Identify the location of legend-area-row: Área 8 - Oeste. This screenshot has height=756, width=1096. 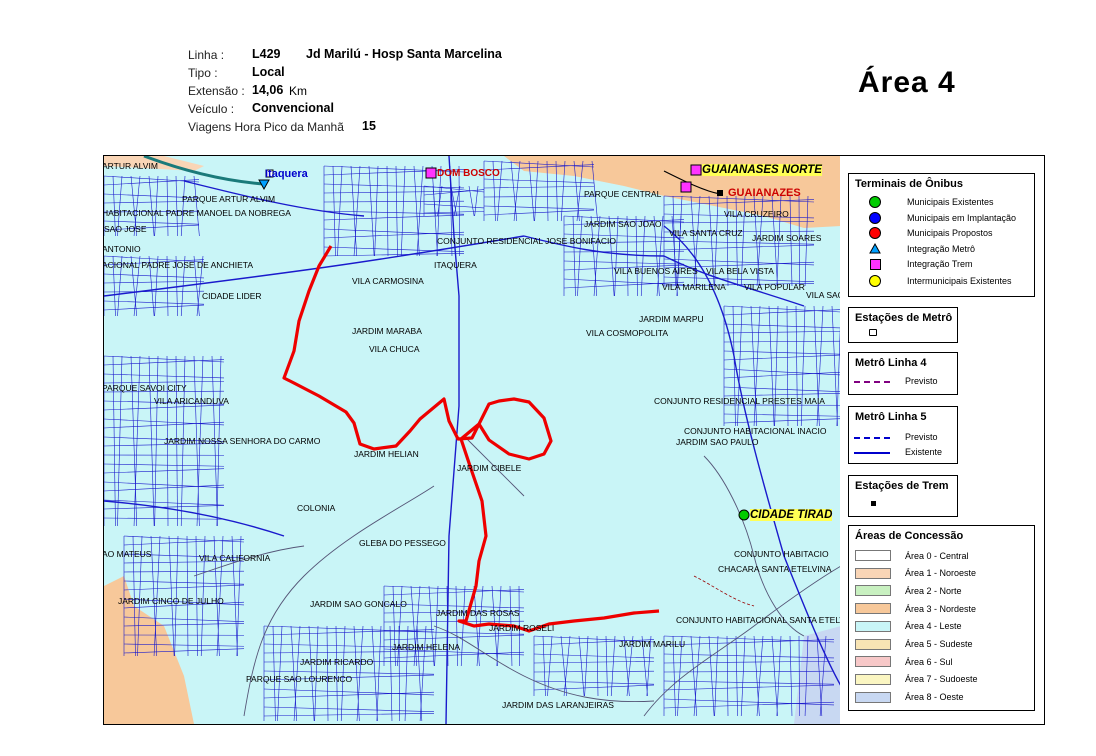
(909, 697).